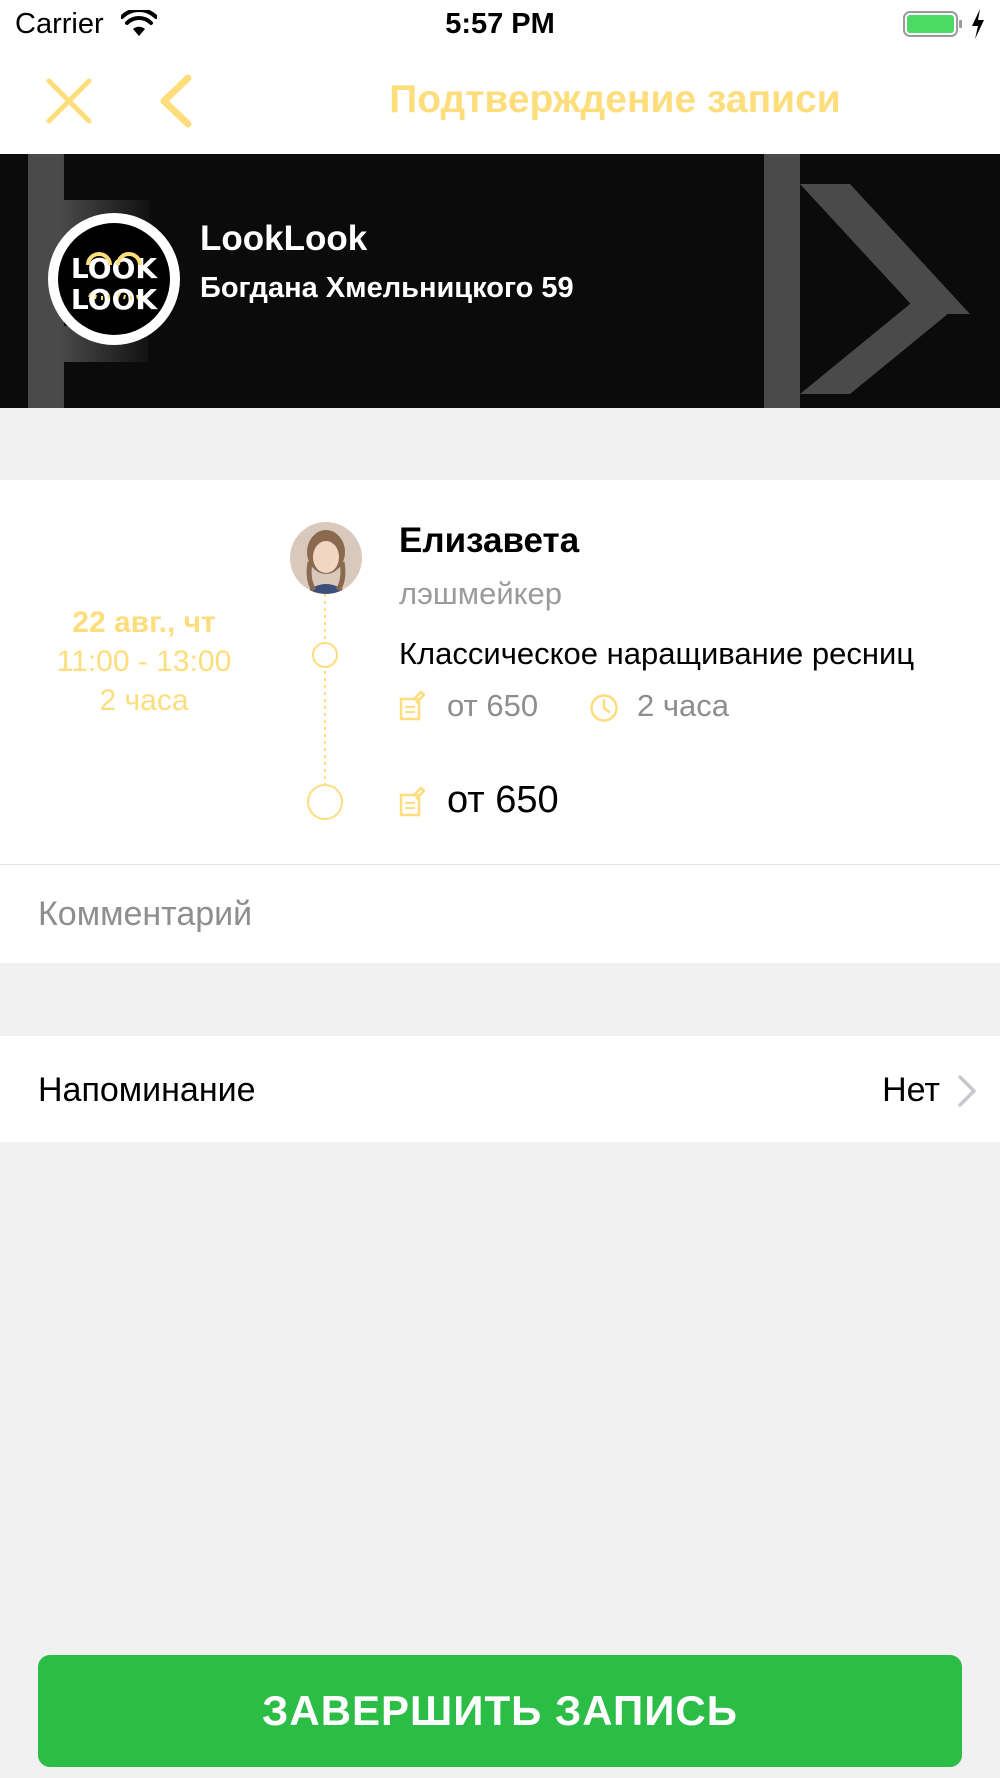 This screenshot has height=1778, width=1000. What do you see at coordinates (500, 1711) in the screenshot?
I see `finish-booking-button: ЗАВЕРШИТЬ ЗАПИСЬ` at bounding box center [500, 1711].